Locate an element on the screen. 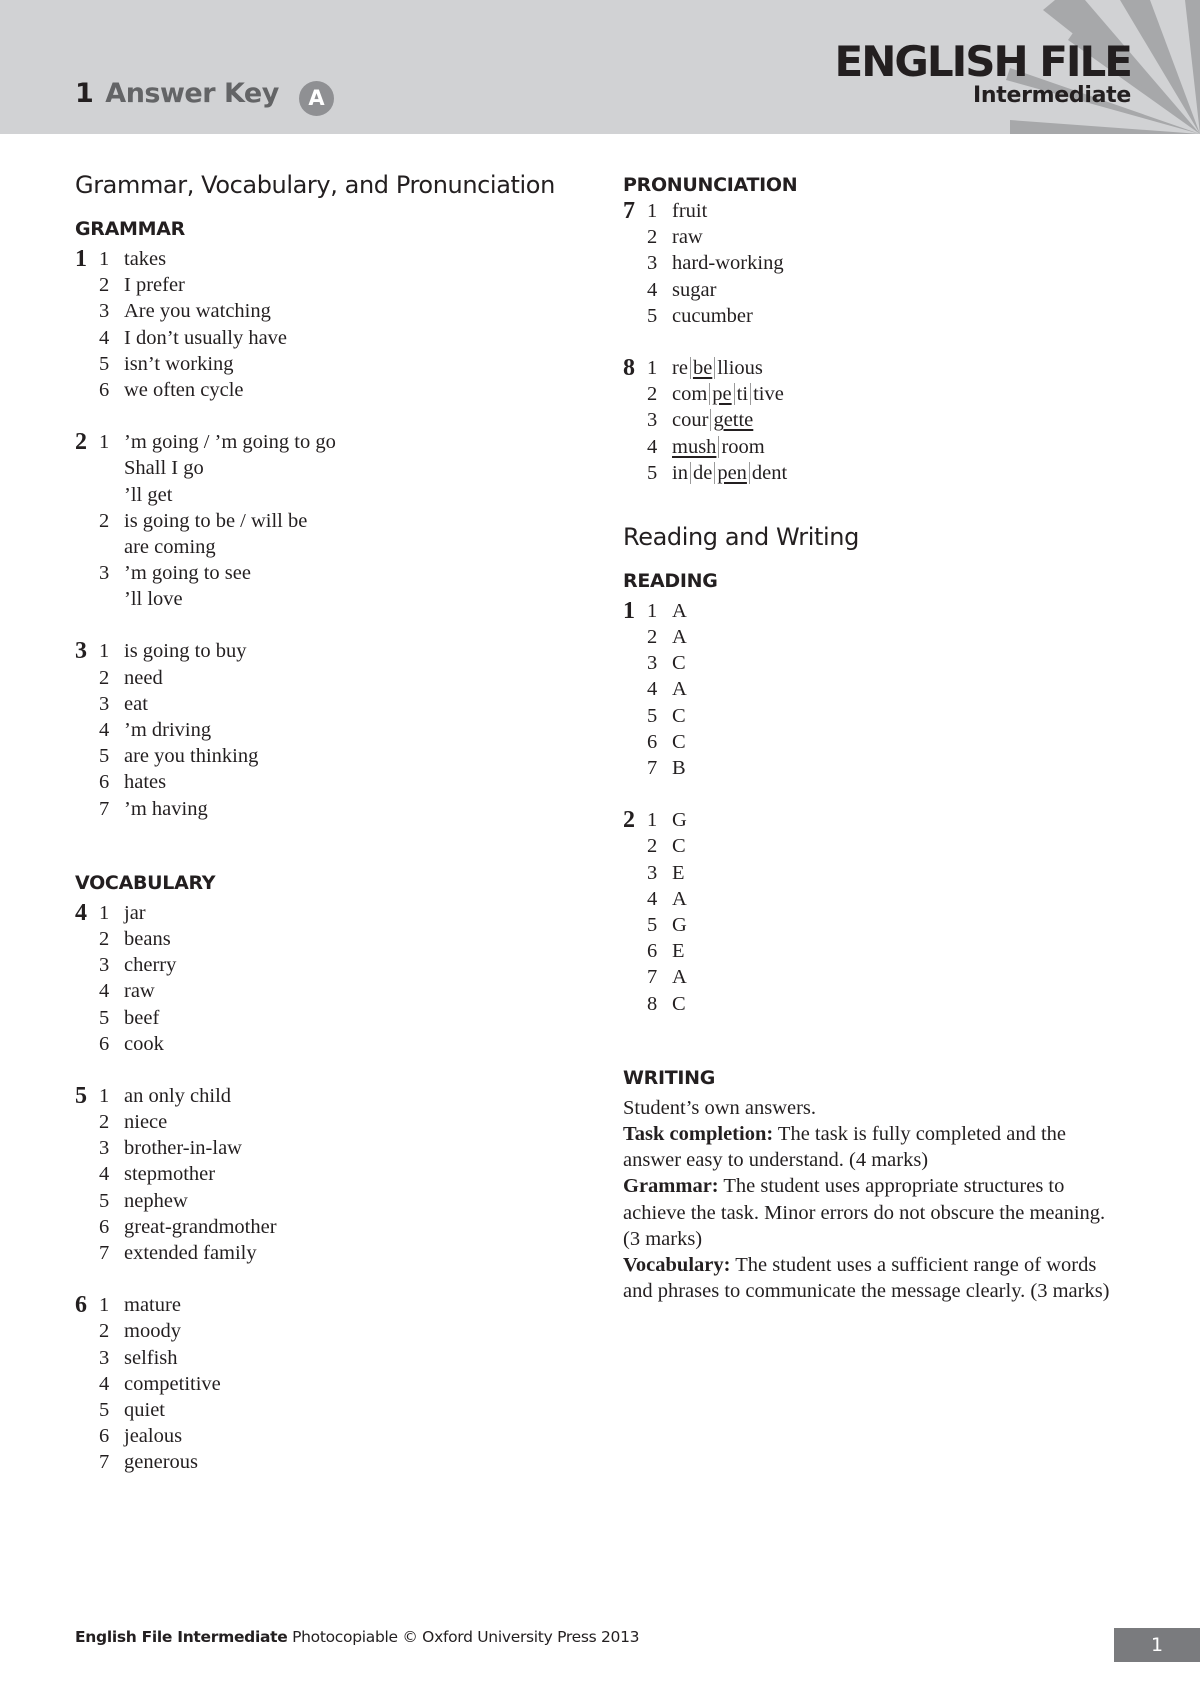 This screenshot has height=1697, width=1200. exercise-number: 1 is located at coordinates (629, 610).